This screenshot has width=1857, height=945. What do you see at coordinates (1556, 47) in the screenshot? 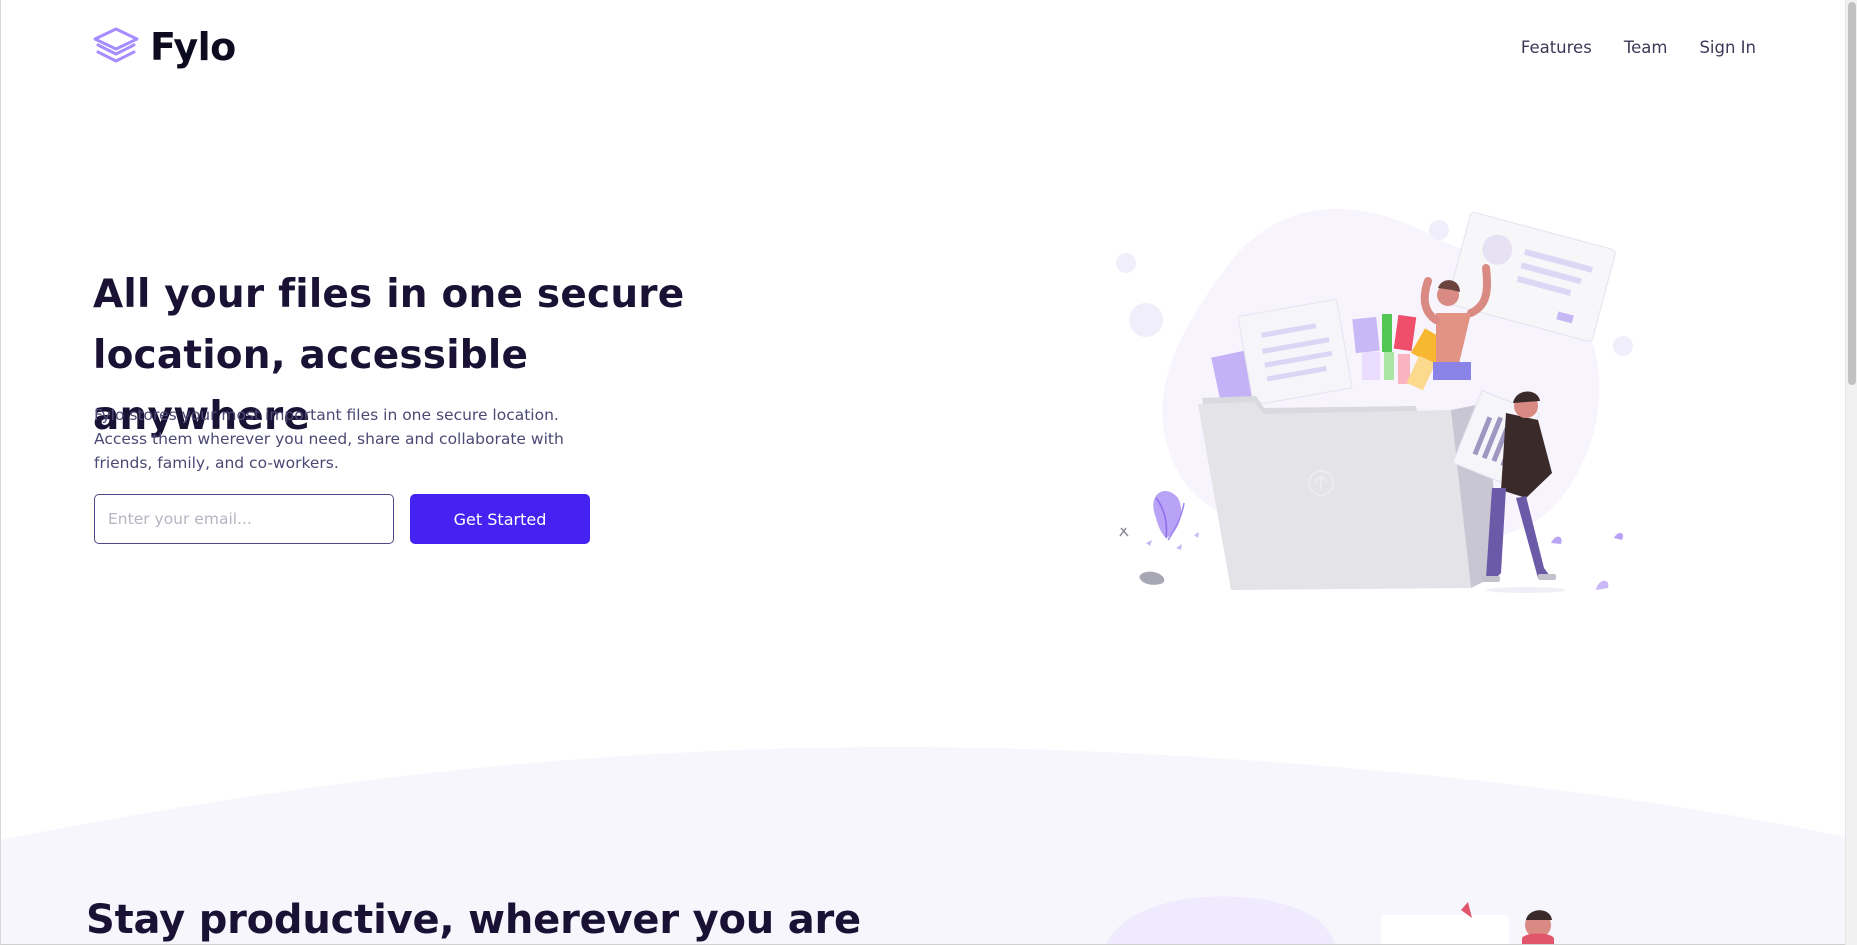
I see `nav-link-features: Features` at bounding box center [1556, 47].